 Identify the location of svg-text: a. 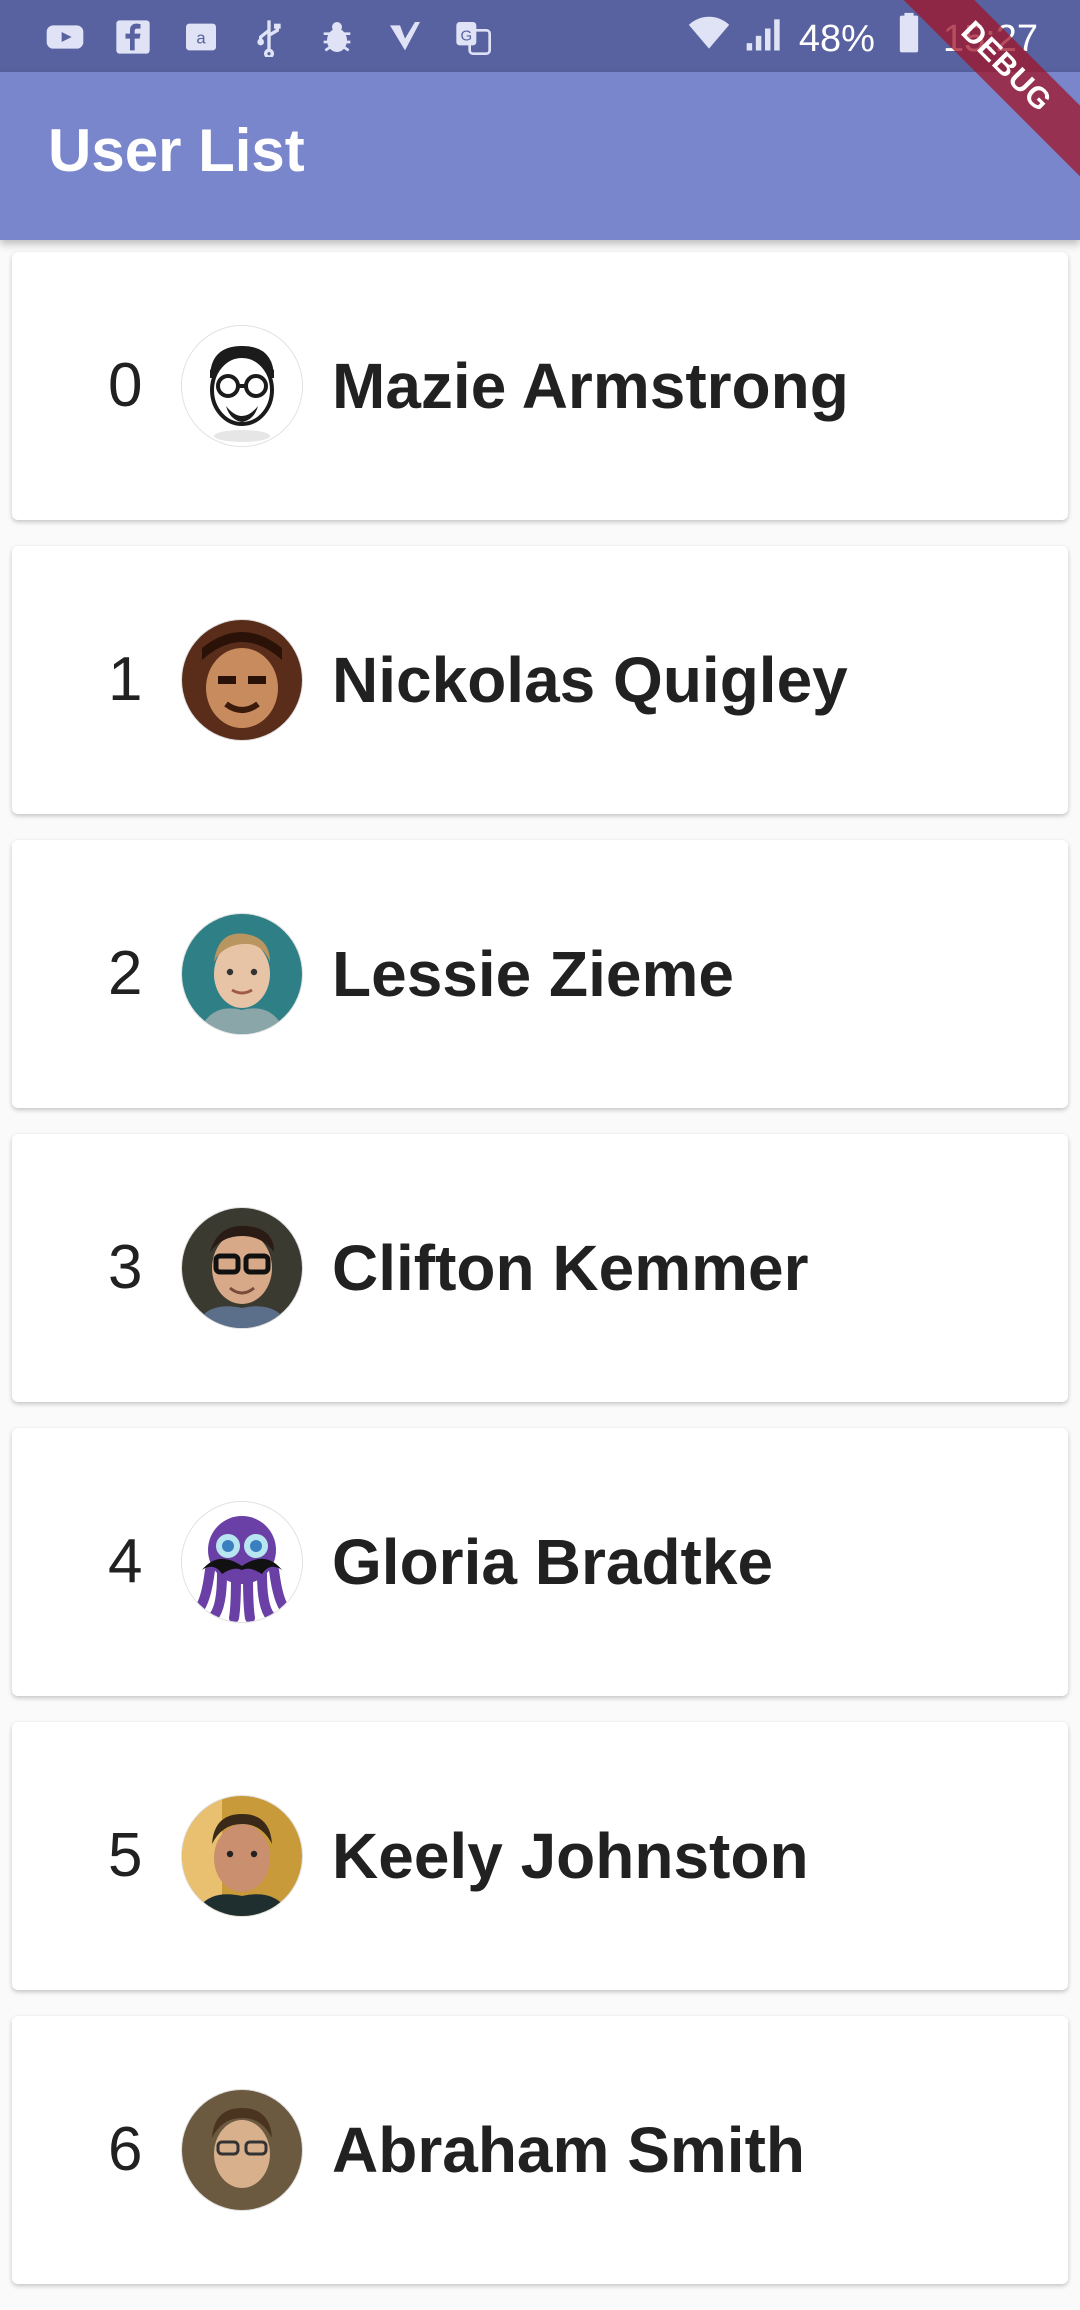
(201, 38).